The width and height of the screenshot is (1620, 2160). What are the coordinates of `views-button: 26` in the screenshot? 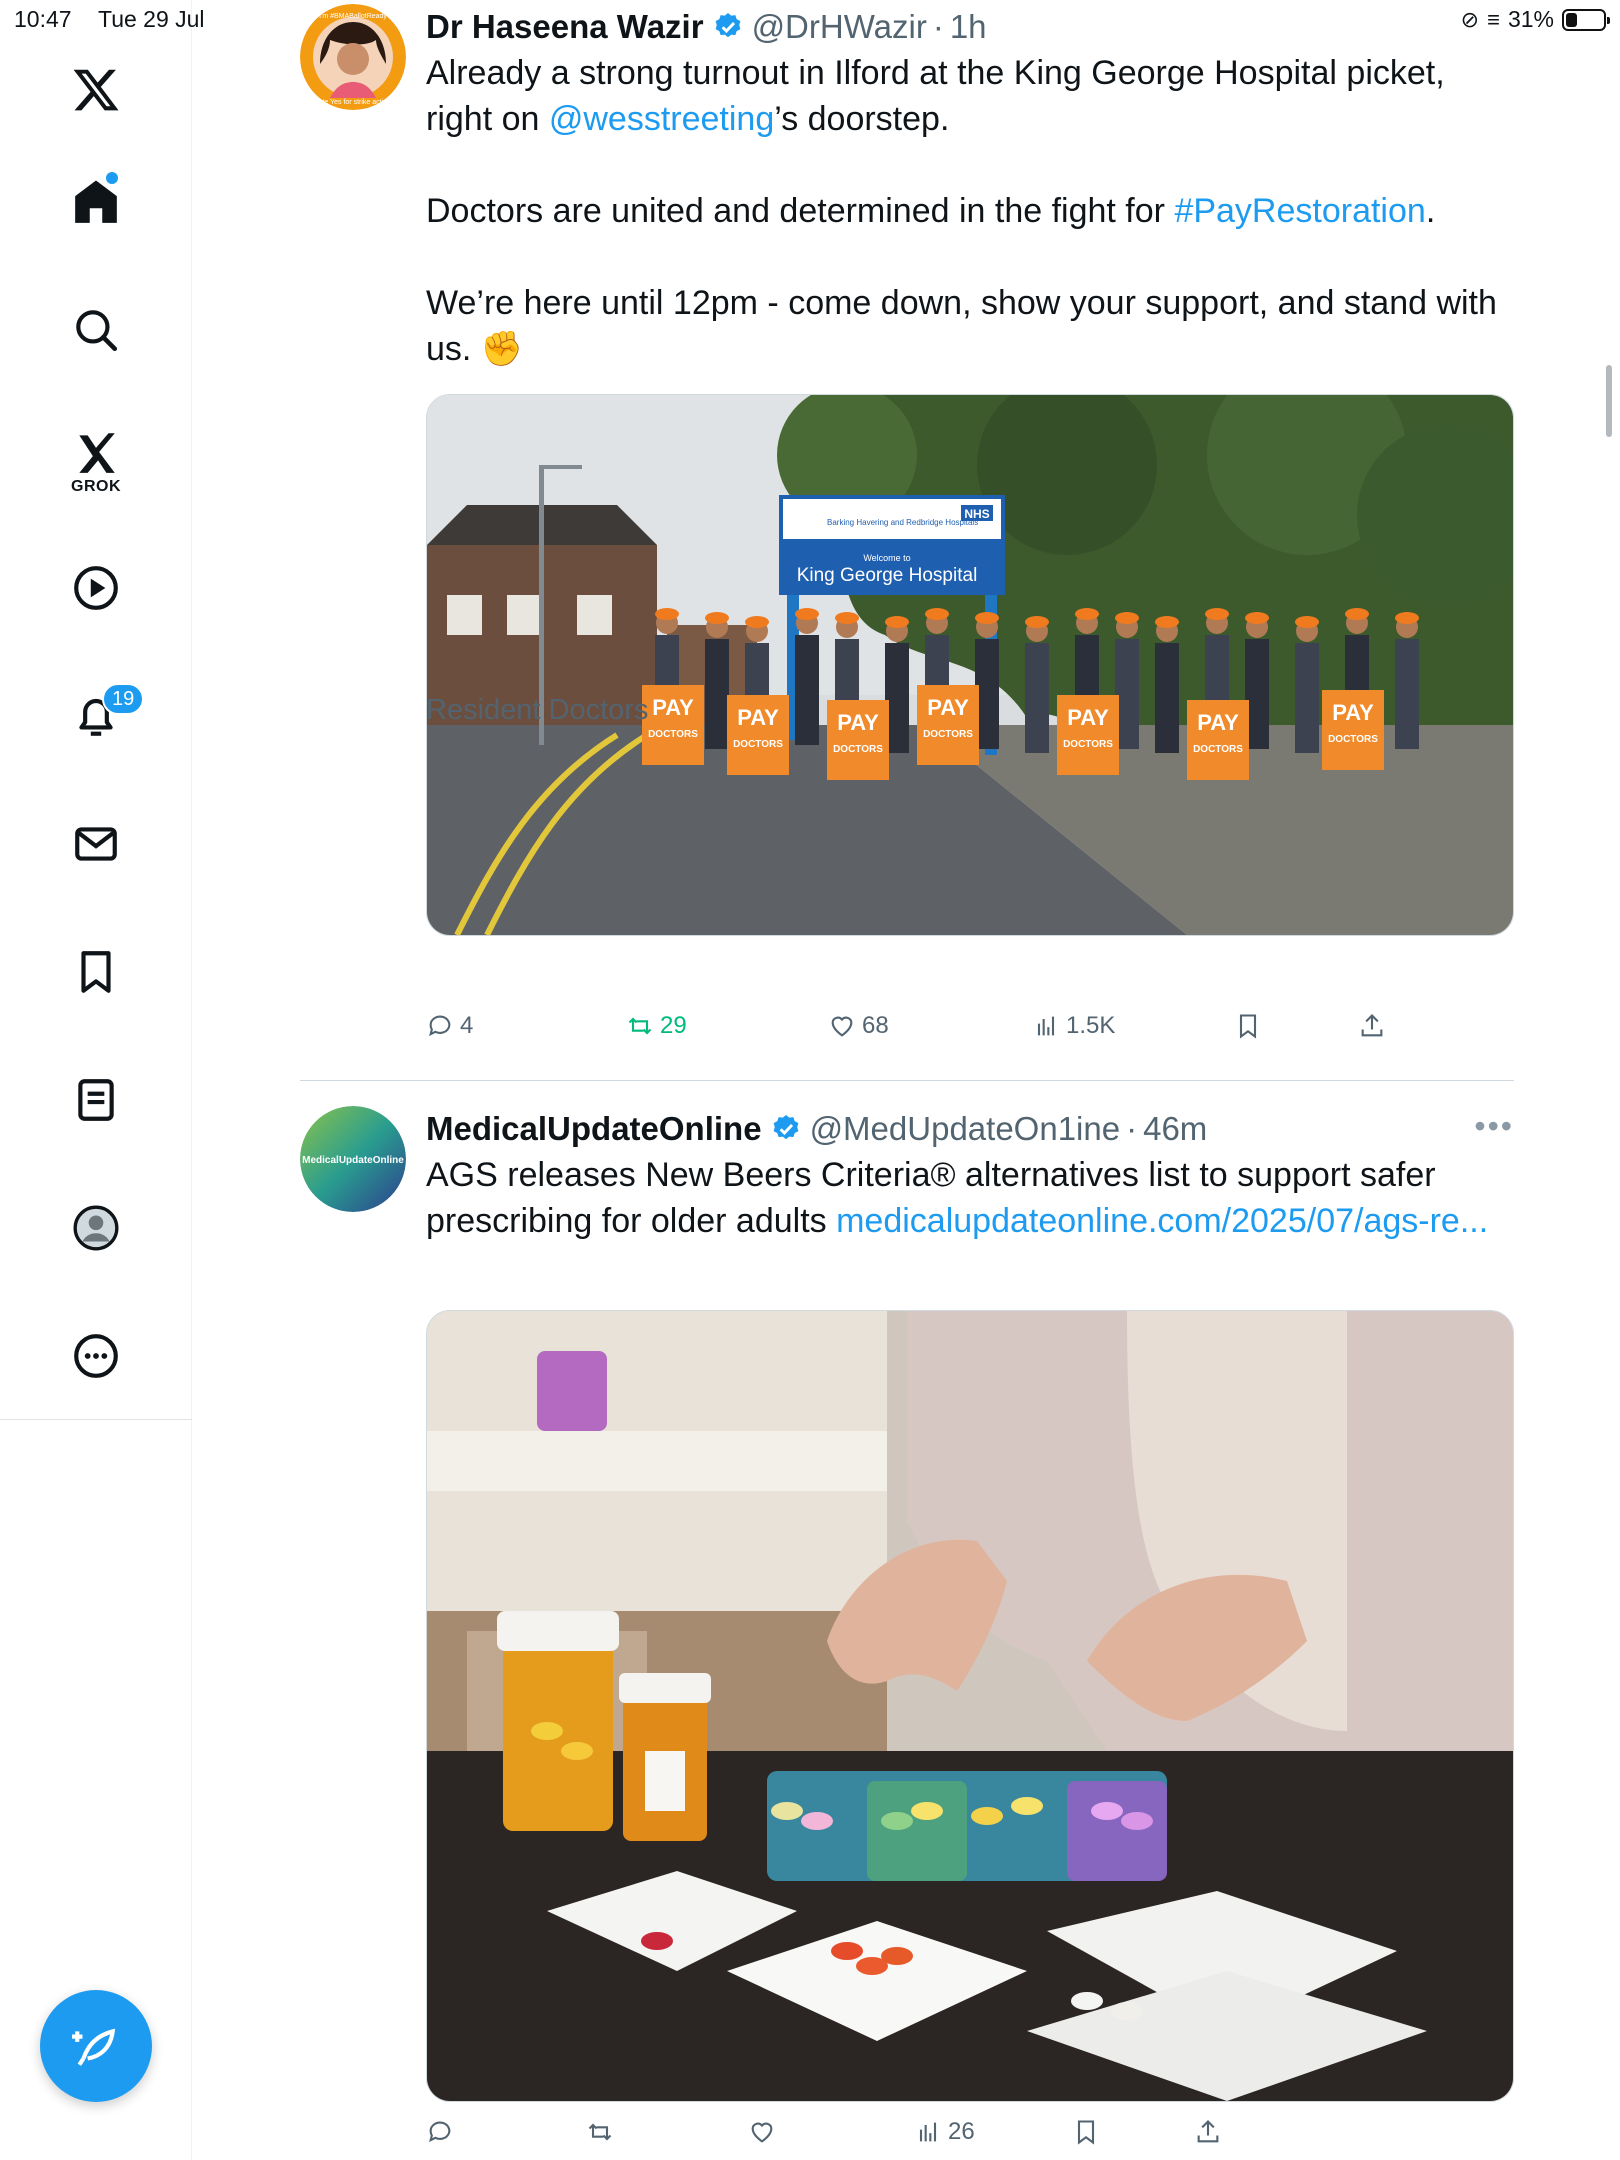 It's located at (944, 2132).